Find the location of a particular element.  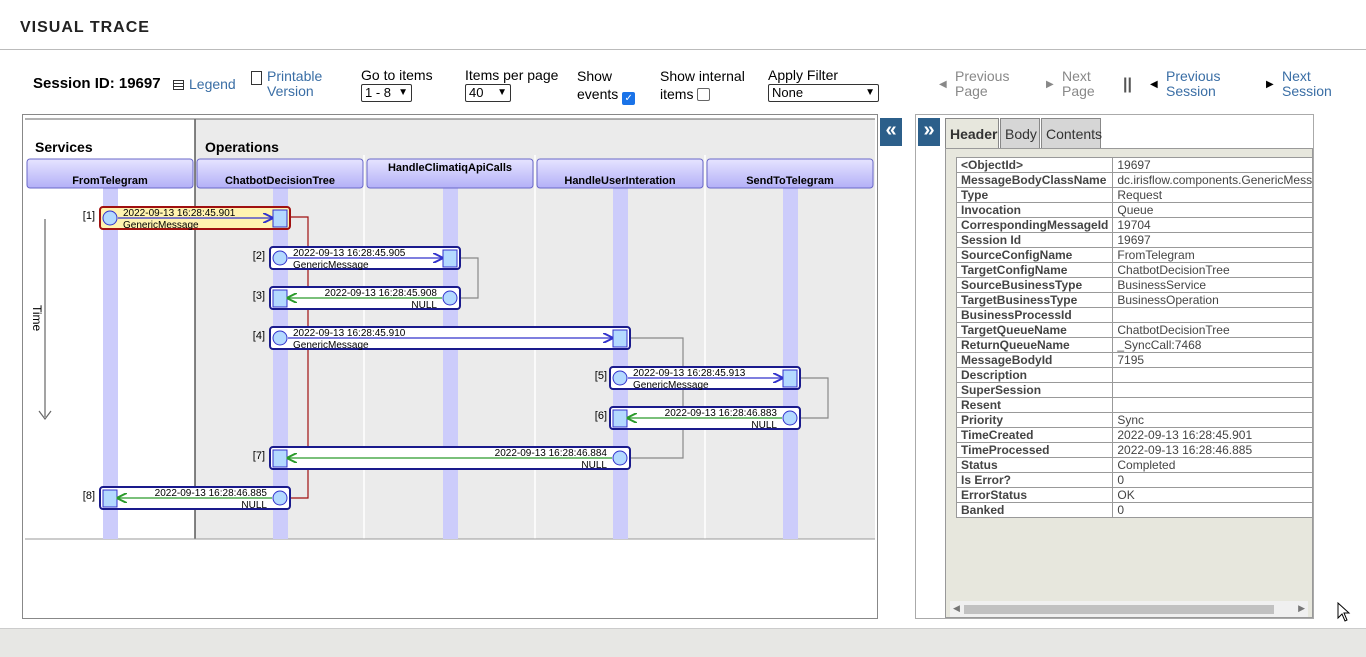

previous-page-button: ◀ Previous Page is located at coordinates (974, 84).